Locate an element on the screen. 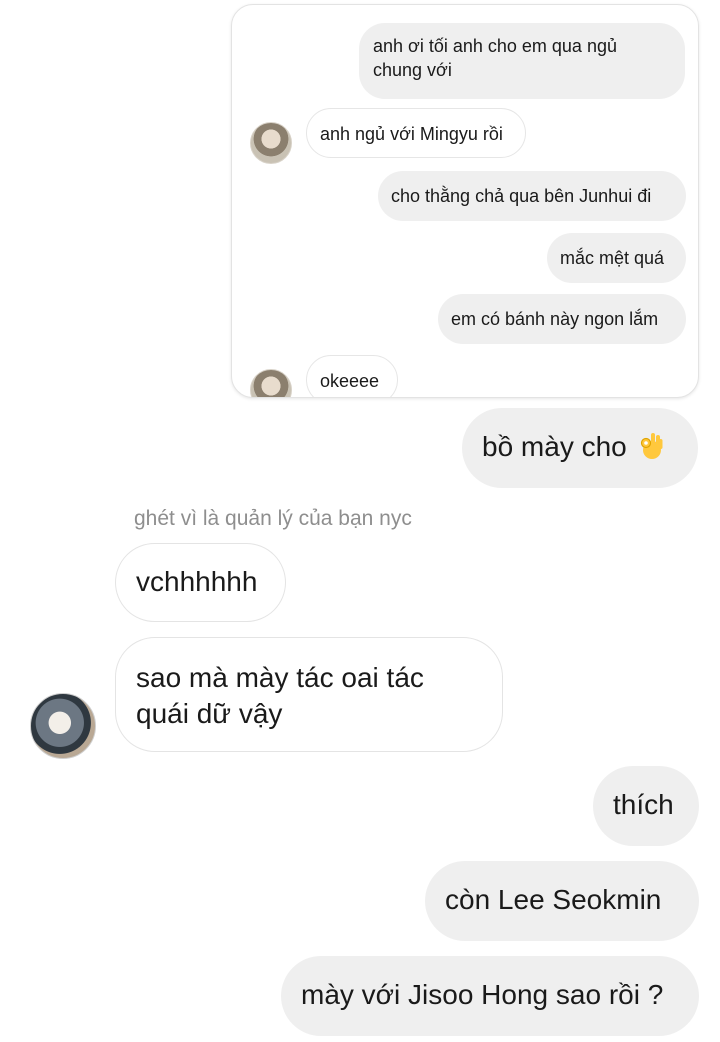 The width and height of the screenshot is (720, 1042). message-bubble-incoming: sao mà mày tác oai tác quái dữ vậy is located at coordinates (309, 694).